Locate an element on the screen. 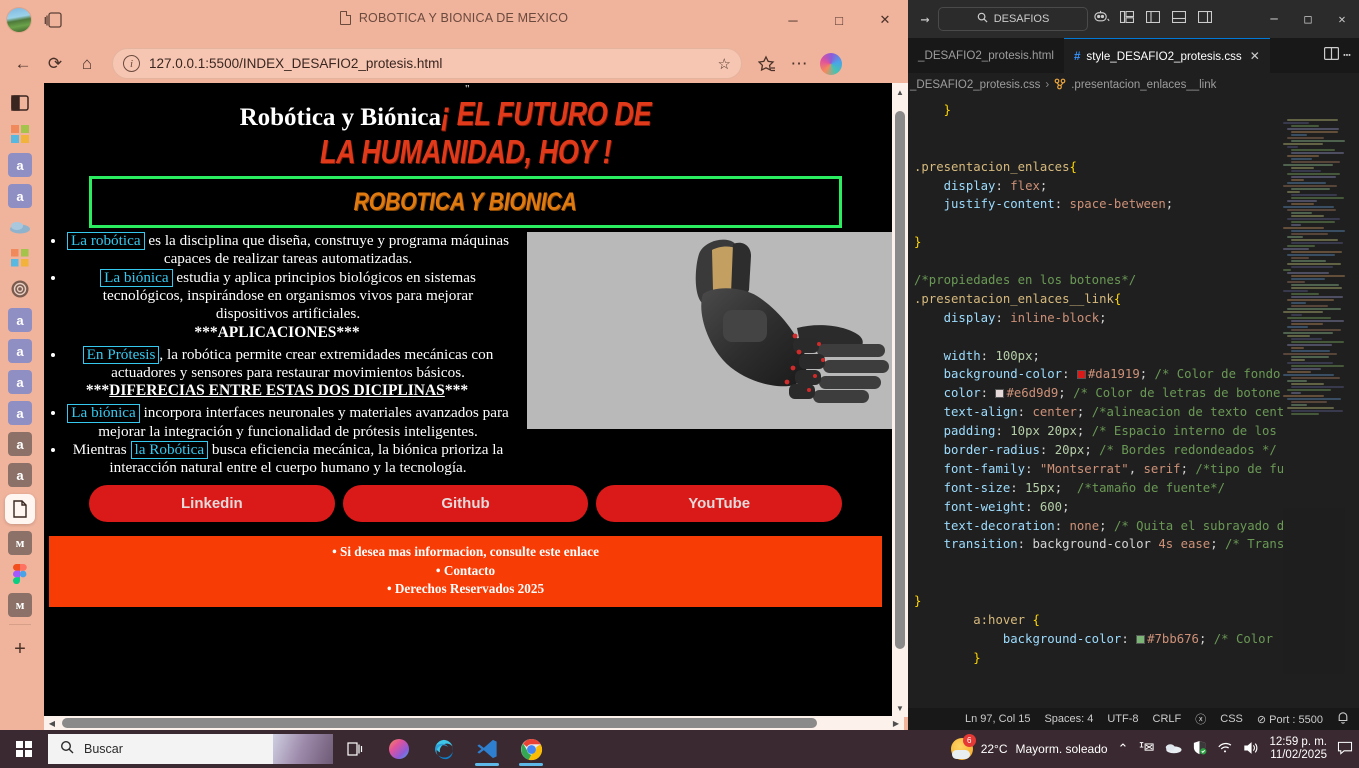  figma-icon is located at coordinates (20, 574).